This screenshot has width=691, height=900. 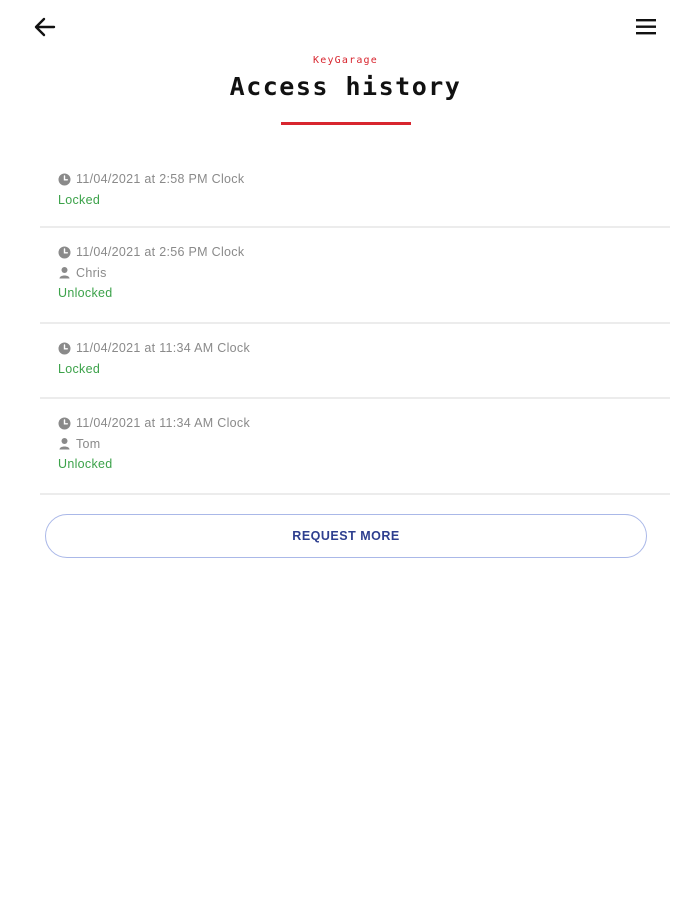 What do you see at coordinates (345, 27) in the screenshot?
I see `top-bar` at bounding box center [345, 27].